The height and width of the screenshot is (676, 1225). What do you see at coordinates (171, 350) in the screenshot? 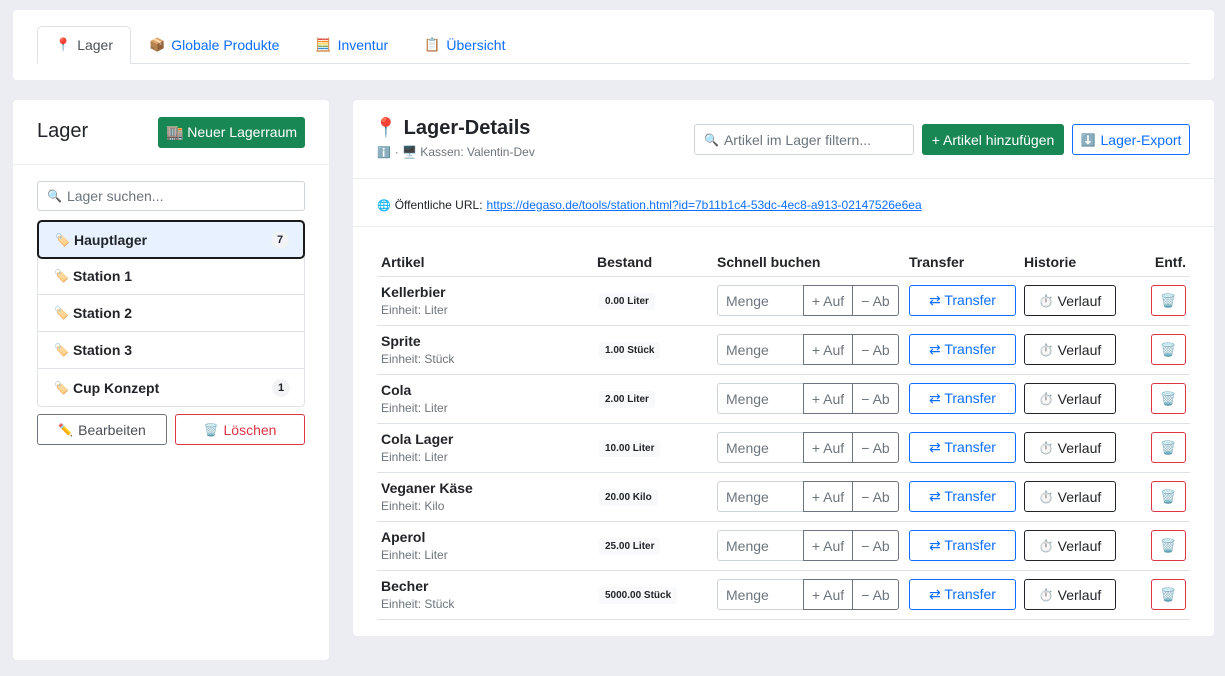
I see `lager-item-station-3: 🏷️ Station 3` at bounding box center [171, 350].